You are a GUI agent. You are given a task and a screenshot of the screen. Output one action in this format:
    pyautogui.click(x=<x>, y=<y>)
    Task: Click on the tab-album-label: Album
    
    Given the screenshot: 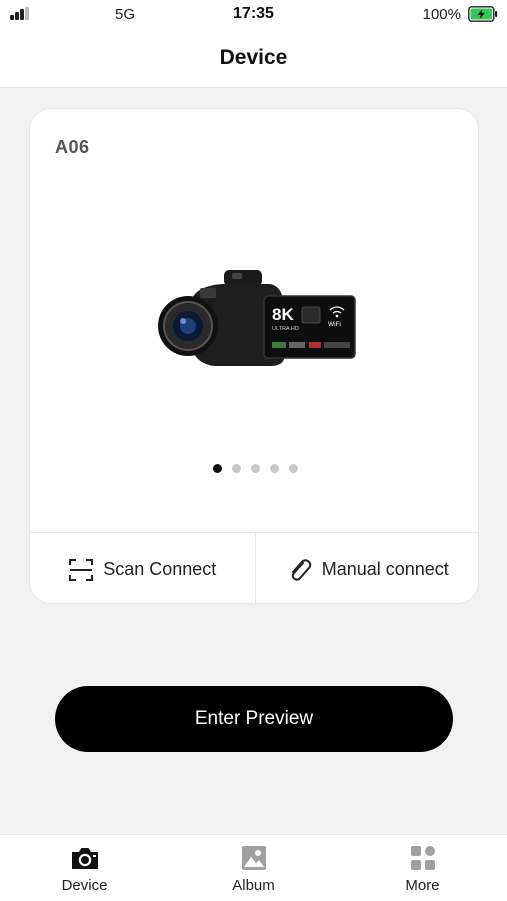 What is the action you would take?
    pyautogui.click(x=253, y=885)
    